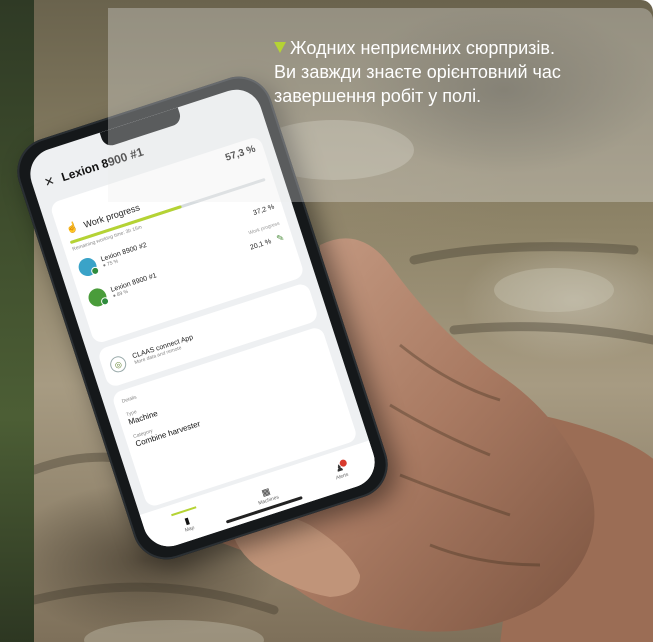  What do you see at coordinates (280, 47) in the screenshot?
I see `triangle-marker-icon` at bounding box center [280, 47].